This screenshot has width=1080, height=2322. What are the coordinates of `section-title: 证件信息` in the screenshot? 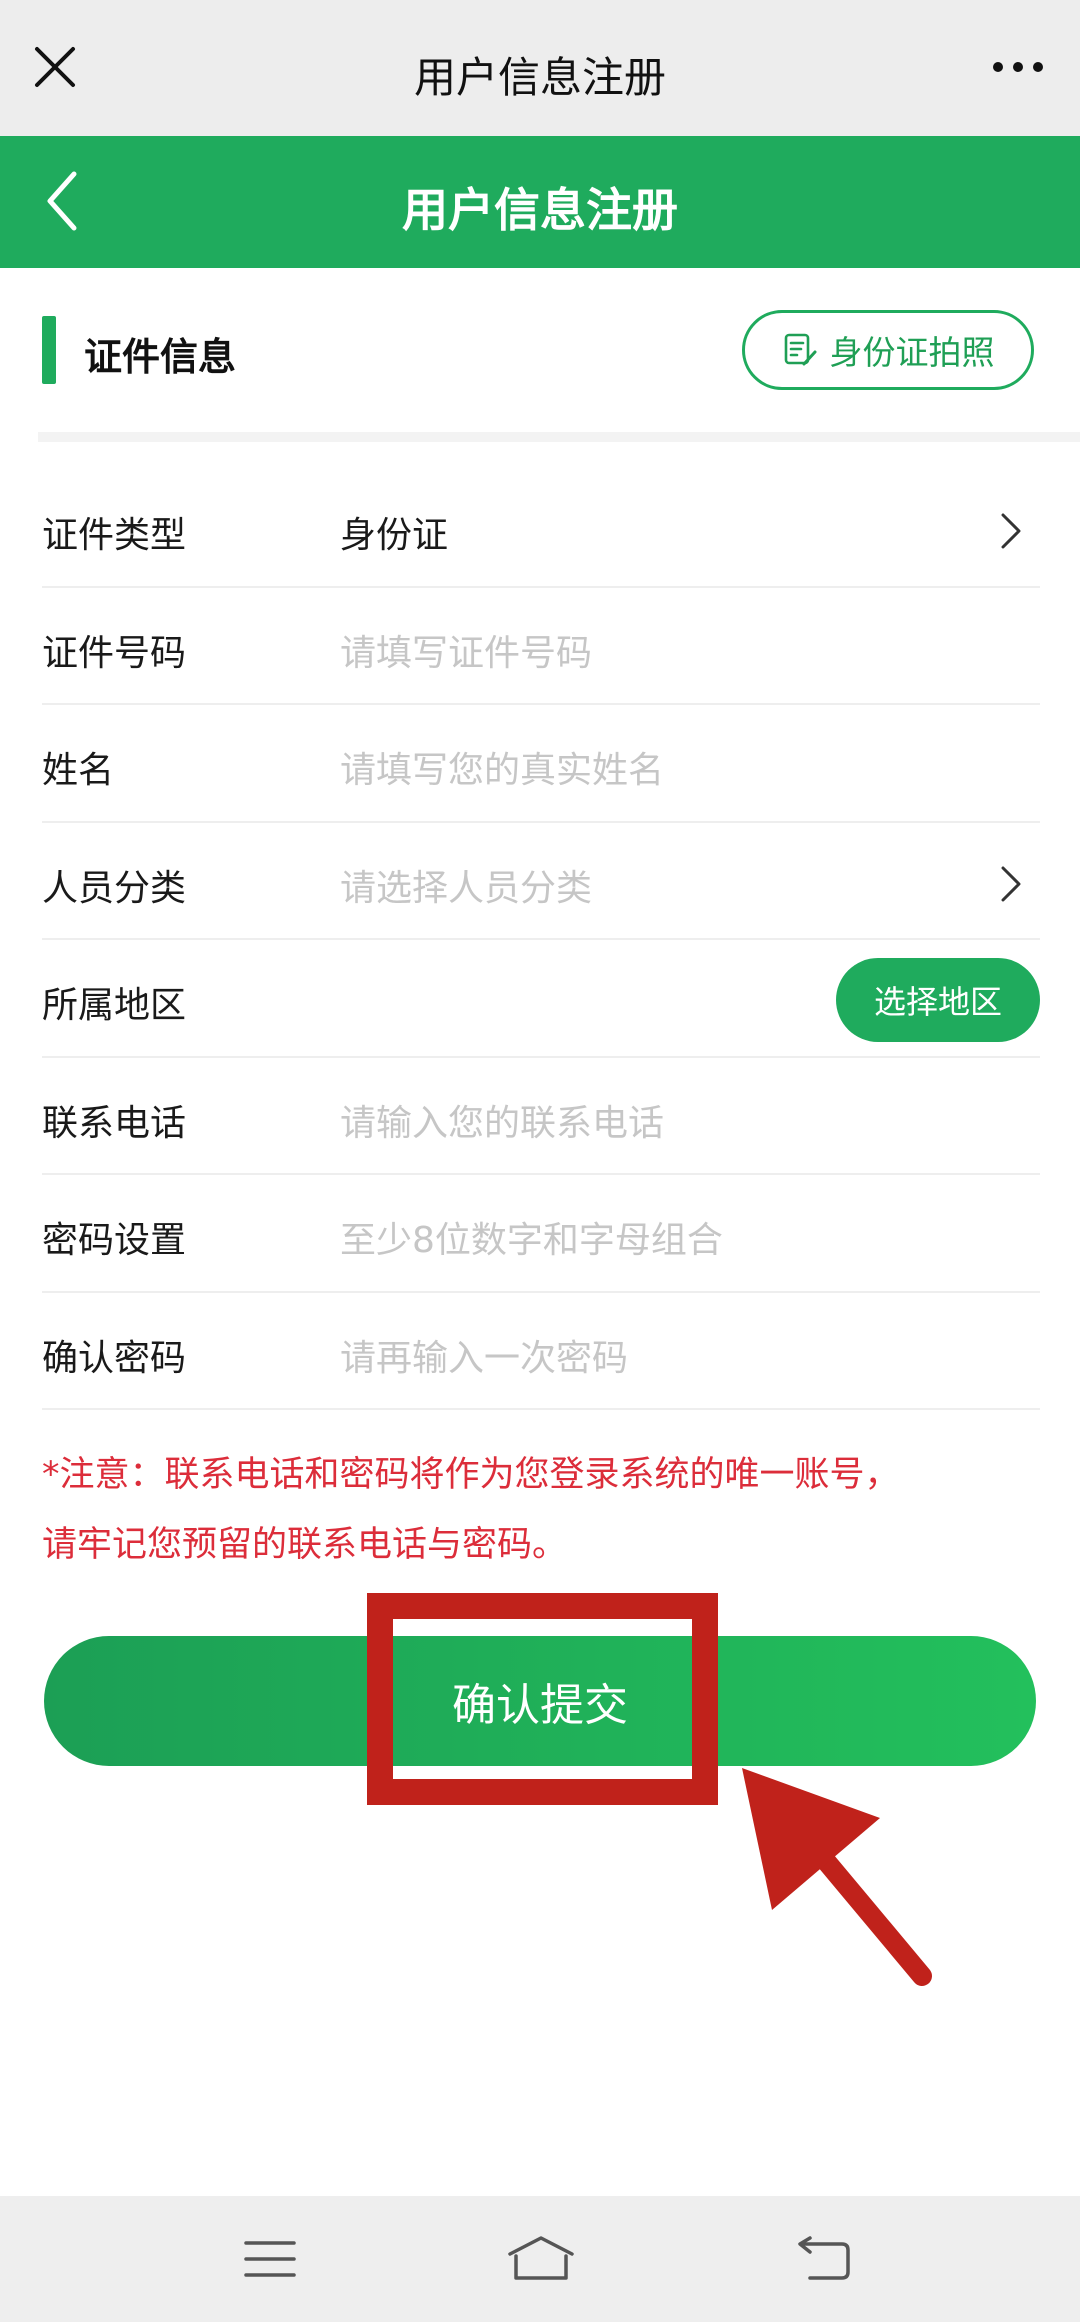 It's located at (160, 357).